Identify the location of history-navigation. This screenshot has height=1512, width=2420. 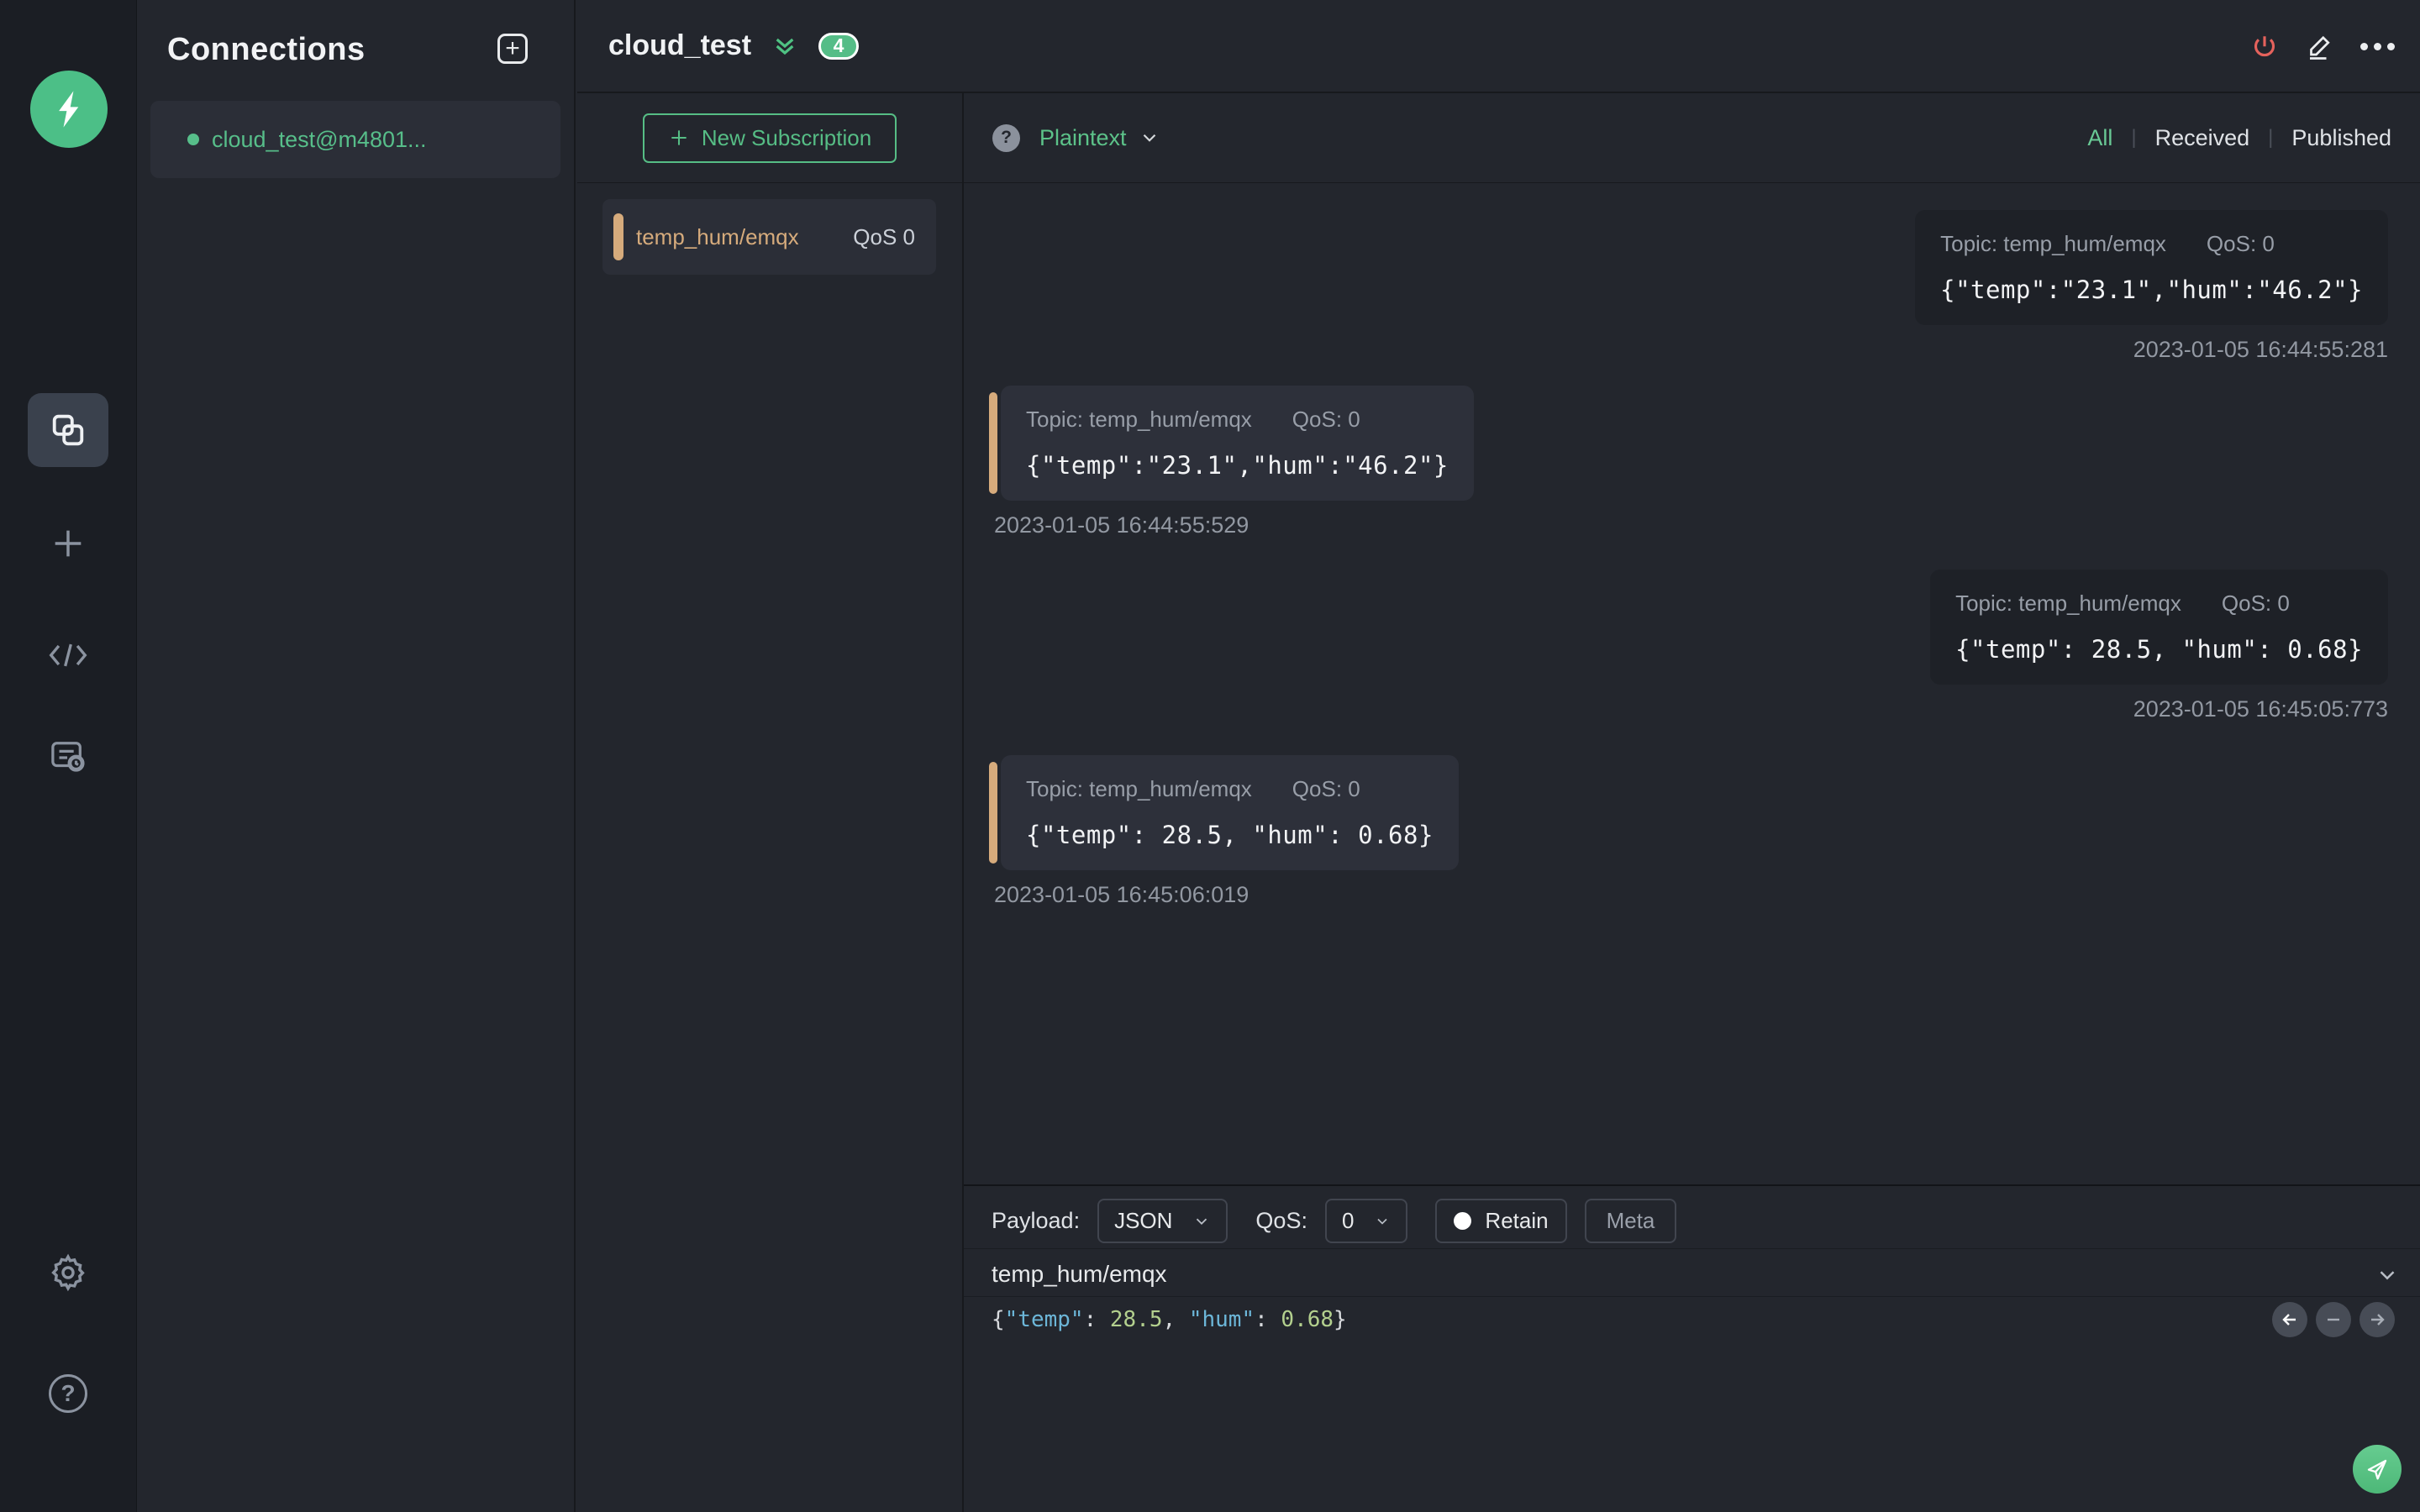
(2333, 1319).